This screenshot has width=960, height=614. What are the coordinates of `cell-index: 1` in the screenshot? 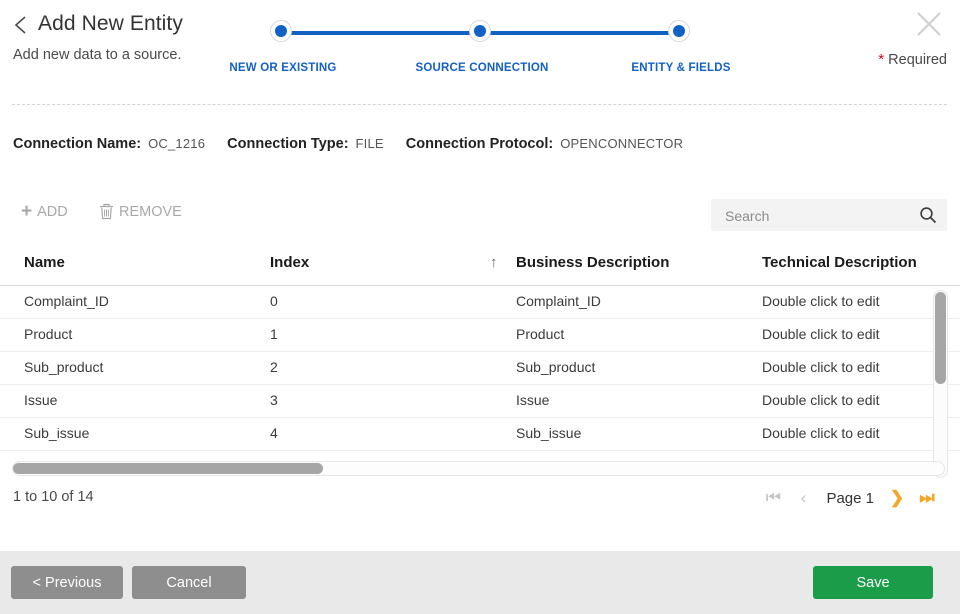 It's located at (274, 334).